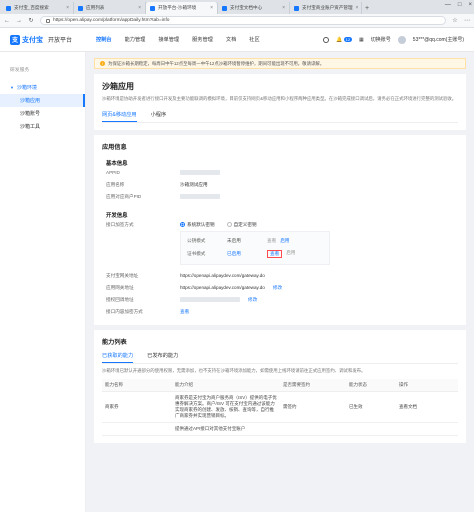 Image resolution: width=474 pixels, height=512 pixels. I want to click on menu-capability: 能力管理, so click(135, 39).